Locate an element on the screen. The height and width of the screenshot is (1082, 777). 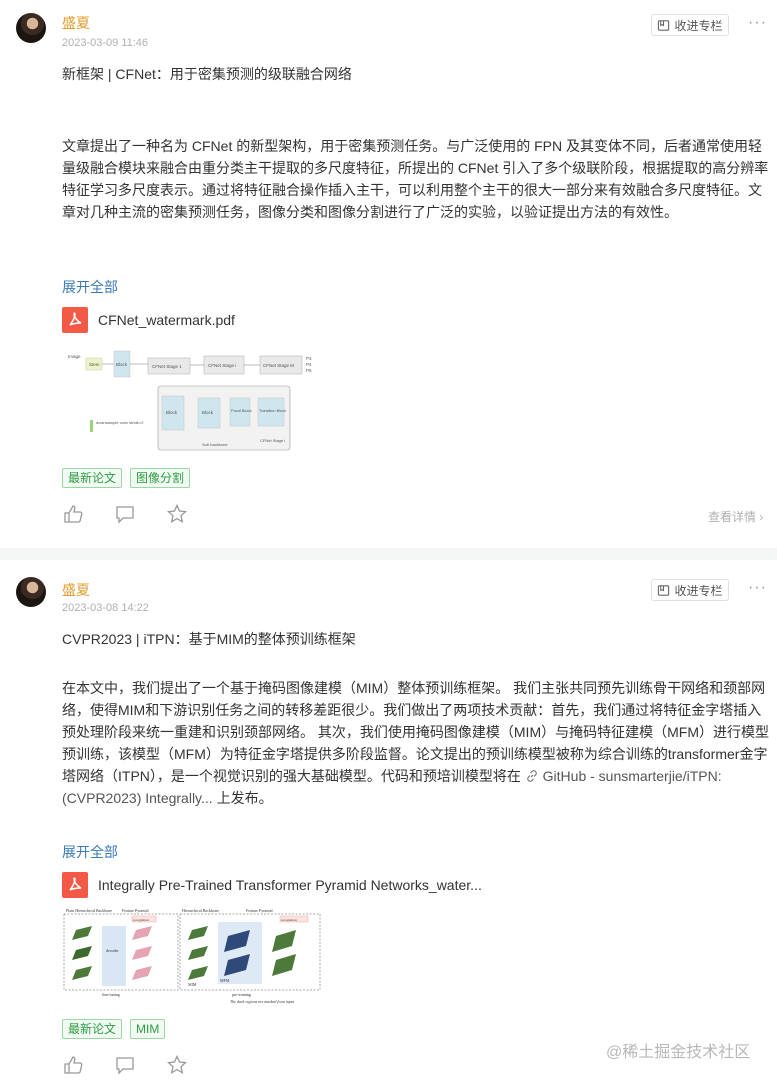
file-name: CFNet_watermark.pdf is located at coordinates (166, 320).